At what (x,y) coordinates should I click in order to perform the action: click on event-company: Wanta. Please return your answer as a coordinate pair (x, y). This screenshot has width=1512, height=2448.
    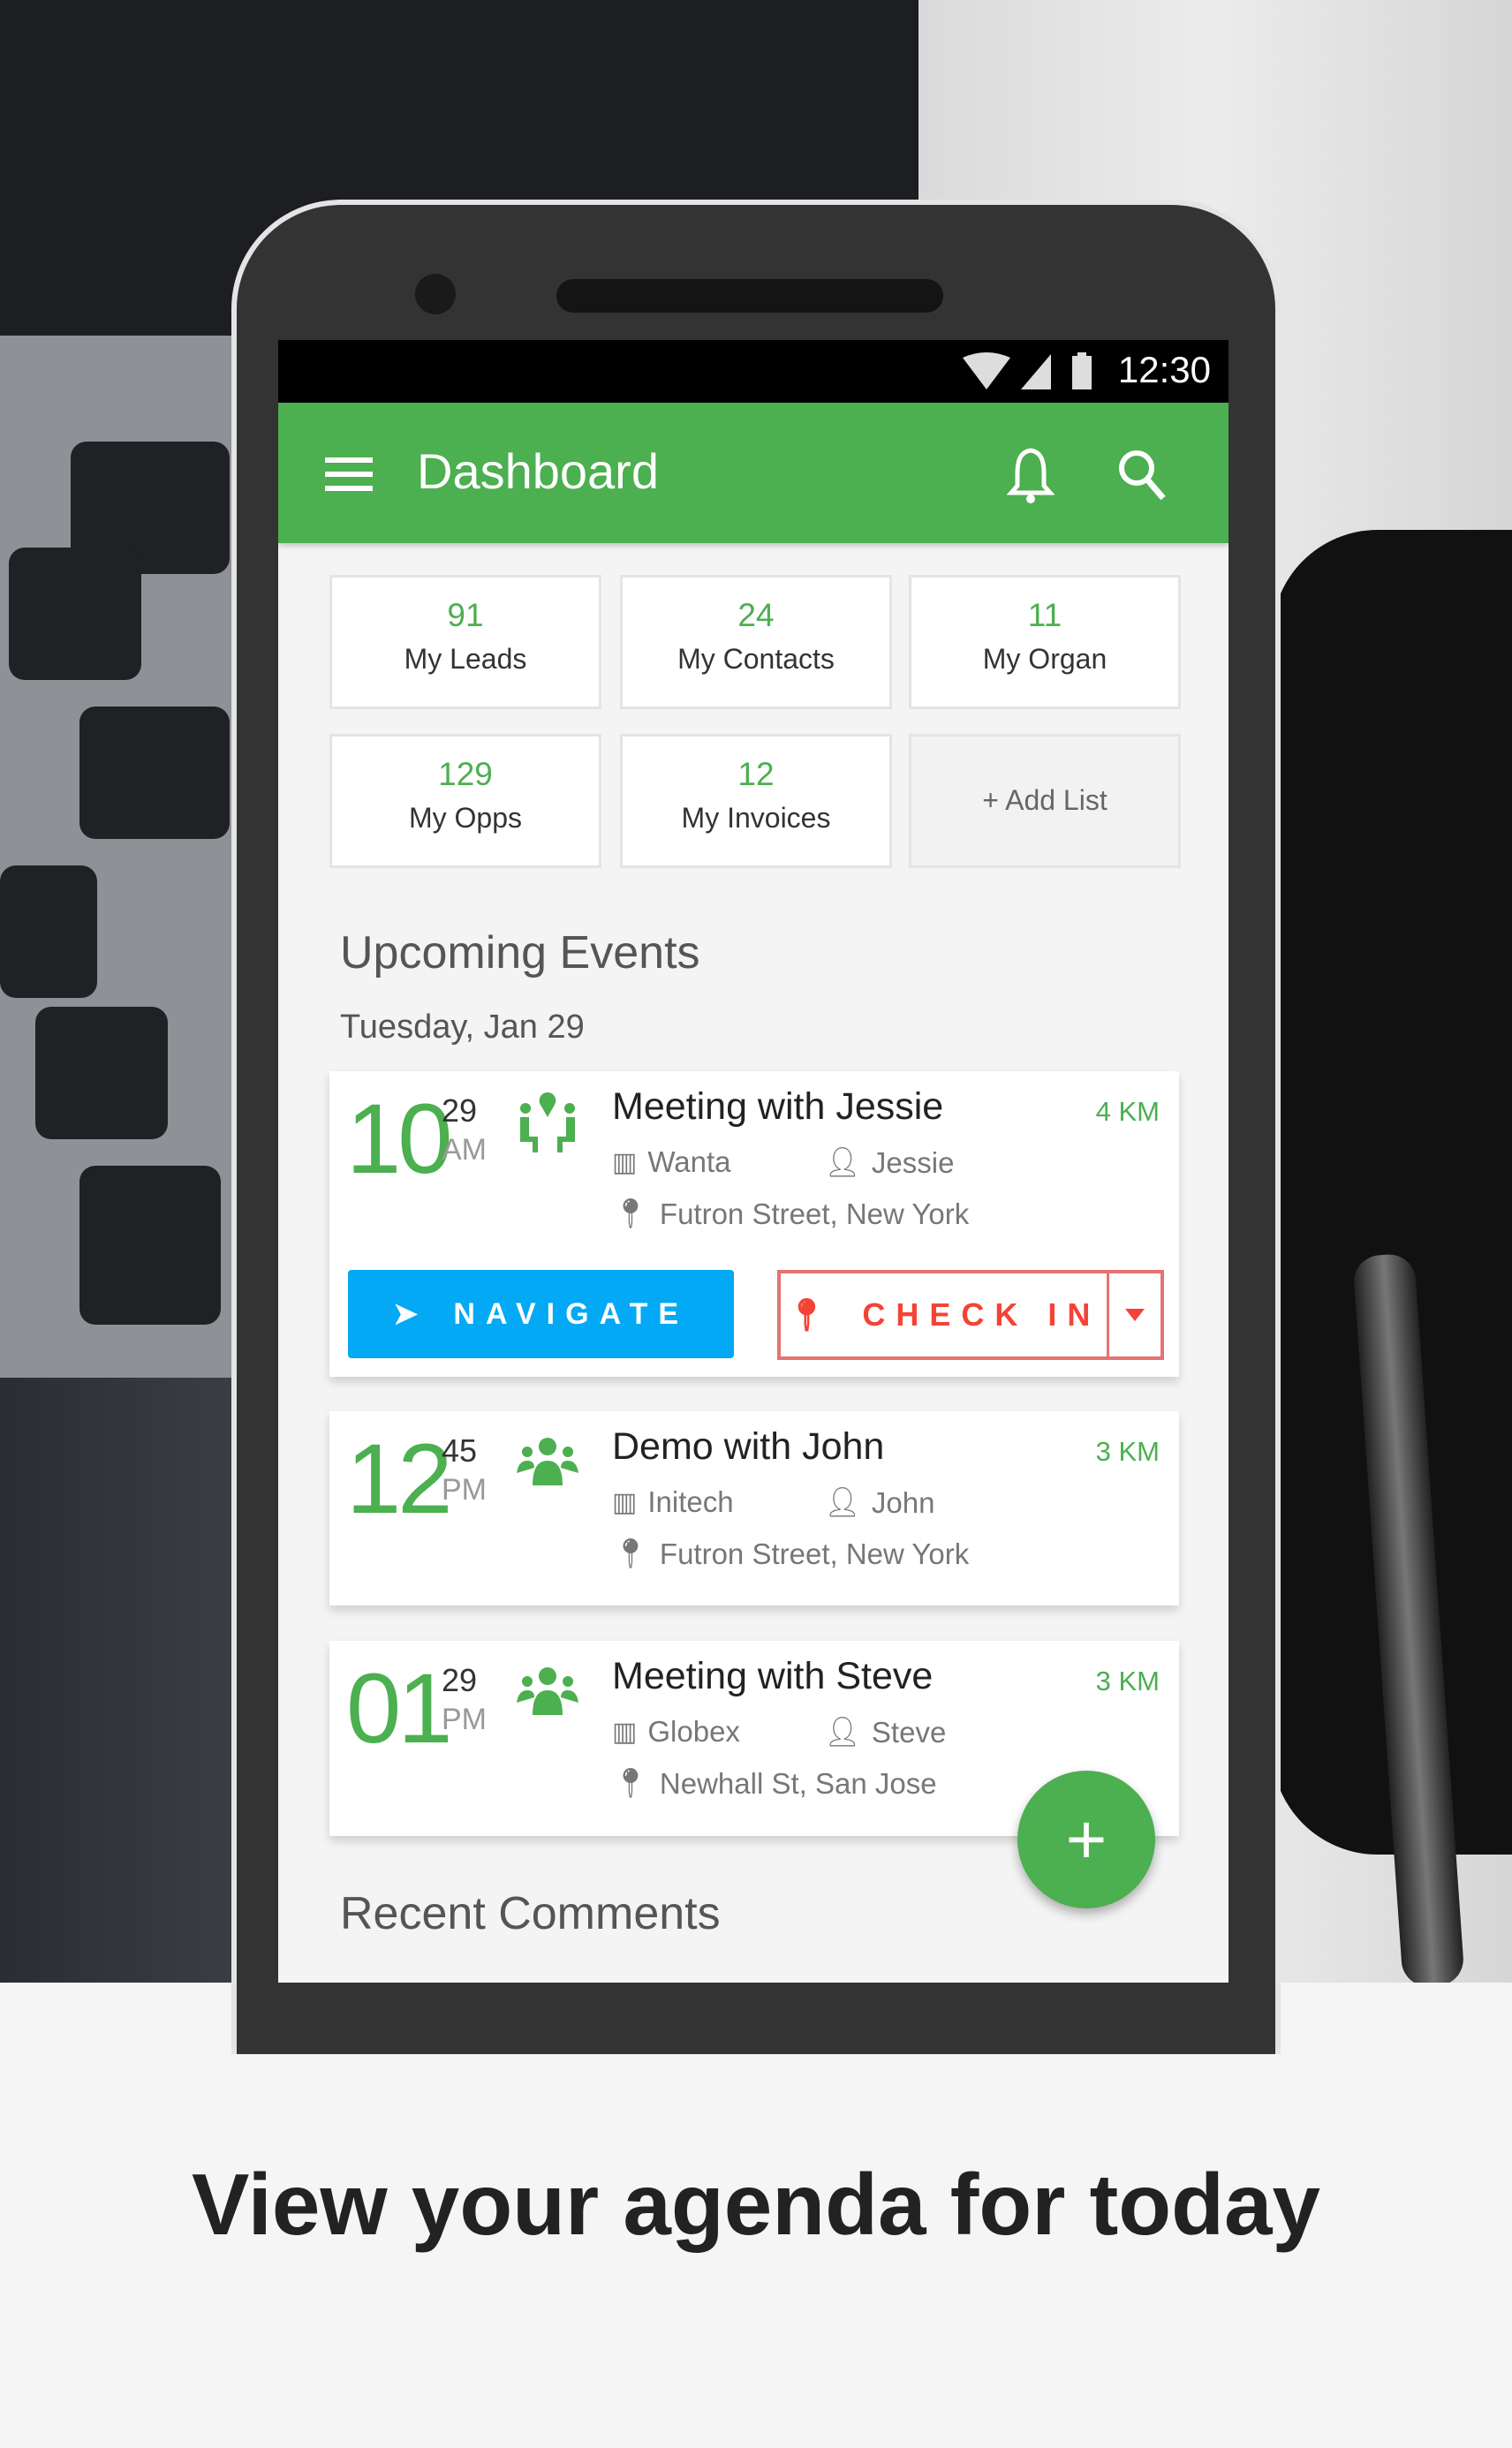
    Looking at the image, I should click on (689, 1161).